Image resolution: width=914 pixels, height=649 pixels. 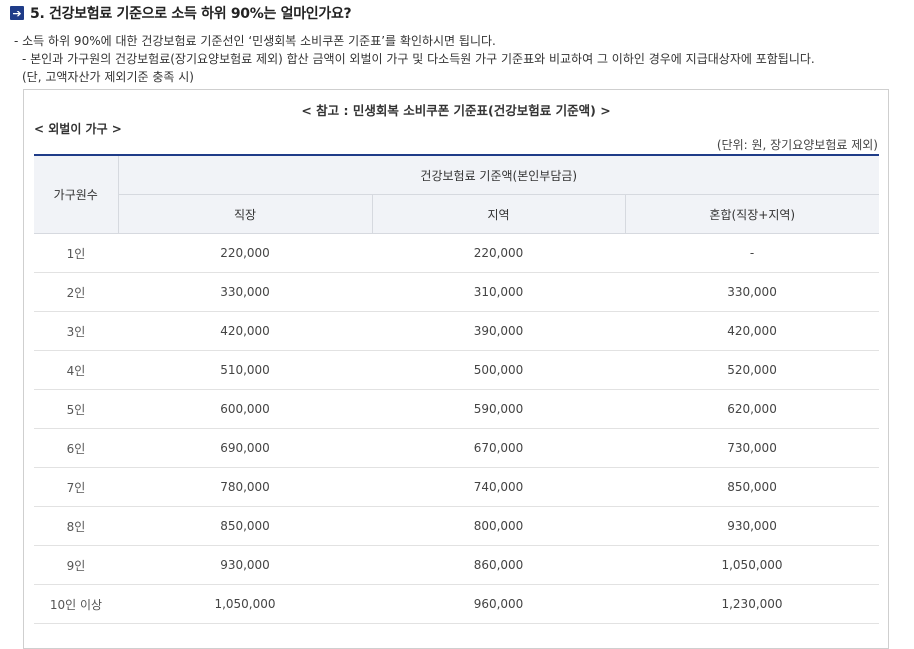 What do you see at coordinates (498, 214) in the screenshot?
I see `header-regional: 지역` at bounding box center [498, 214].